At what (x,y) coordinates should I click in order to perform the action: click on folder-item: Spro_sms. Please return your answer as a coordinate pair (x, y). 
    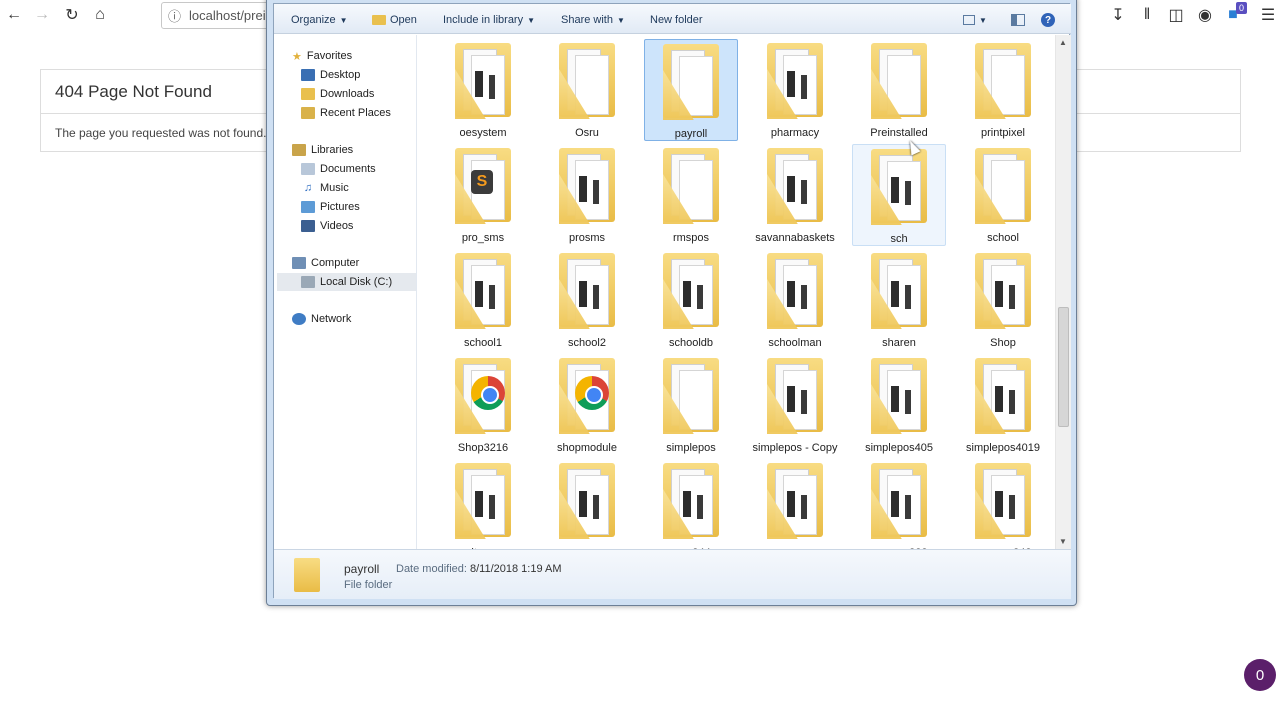
    Looking at the image, I should click on (483, 195).